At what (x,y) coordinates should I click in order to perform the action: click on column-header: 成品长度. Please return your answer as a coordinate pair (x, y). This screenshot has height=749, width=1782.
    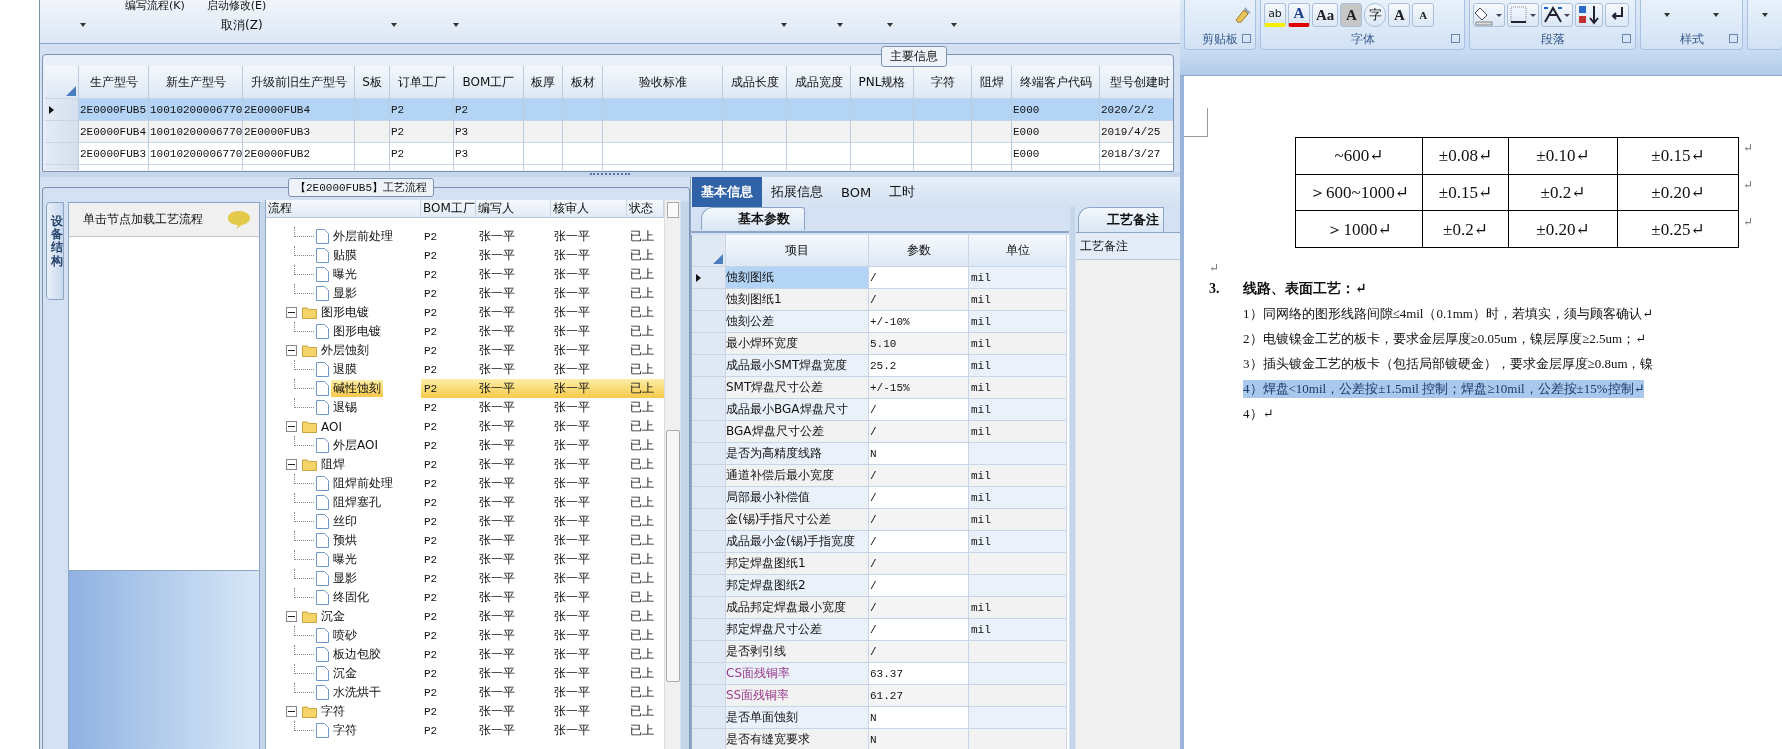
    Looking at the image, I should click on (755, 82).